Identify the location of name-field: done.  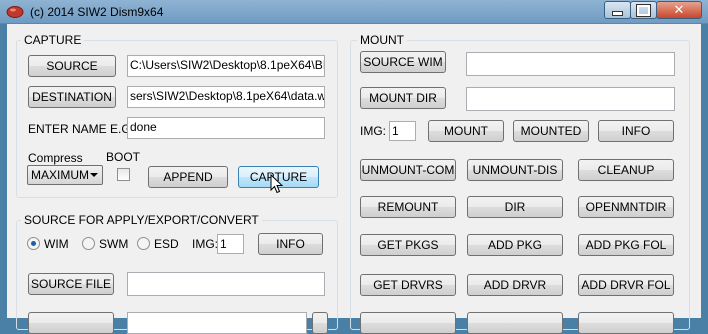
(226, 128).